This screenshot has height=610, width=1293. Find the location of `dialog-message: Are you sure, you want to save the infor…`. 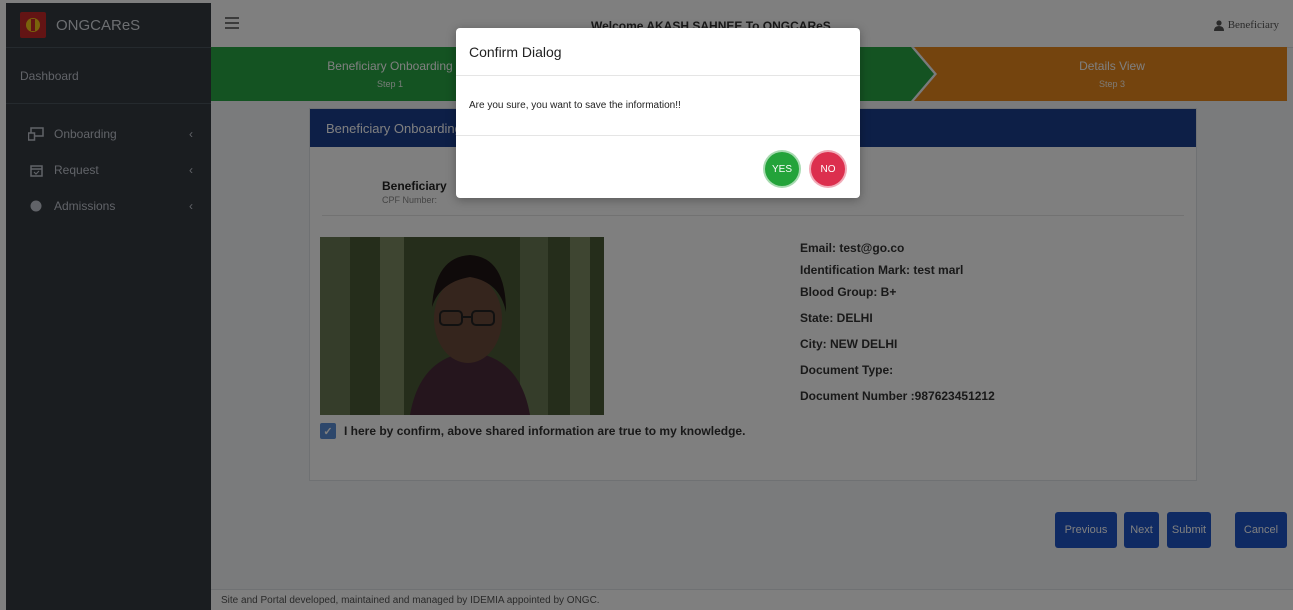

dialog-message: Are you sure, you want to save the infor… is located at coordinates (658, 106).